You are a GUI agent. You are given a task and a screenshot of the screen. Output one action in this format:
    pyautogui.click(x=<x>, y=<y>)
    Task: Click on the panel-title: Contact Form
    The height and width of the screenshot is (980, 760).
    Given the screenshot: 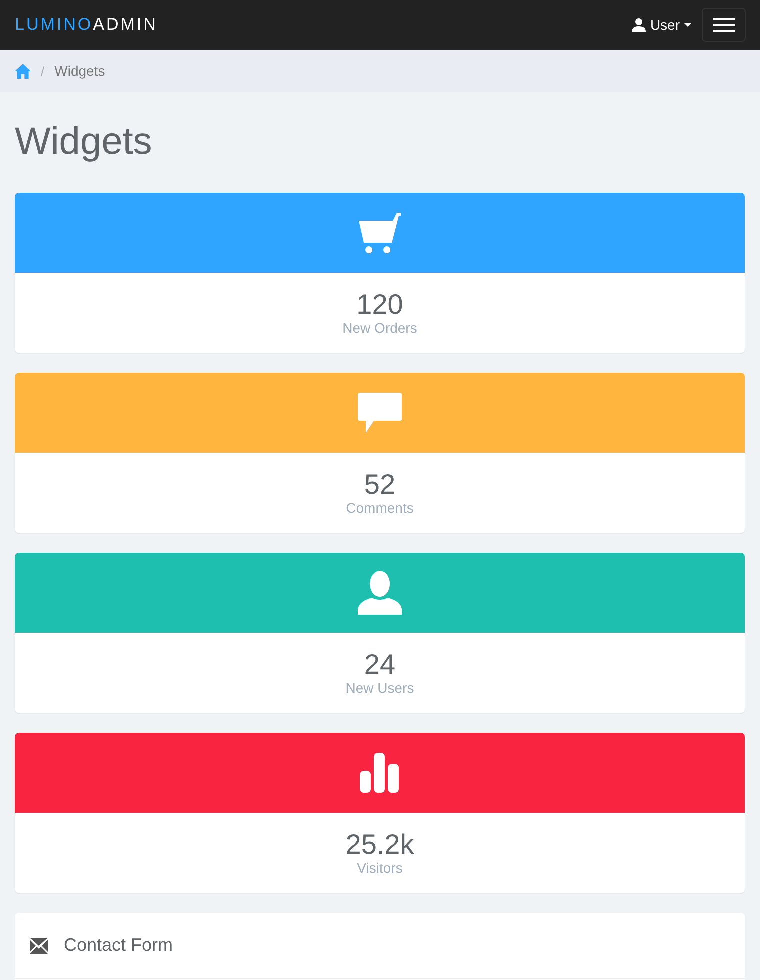 What is the action you would take?
    pyautogui.click(x=119, y=945)
    